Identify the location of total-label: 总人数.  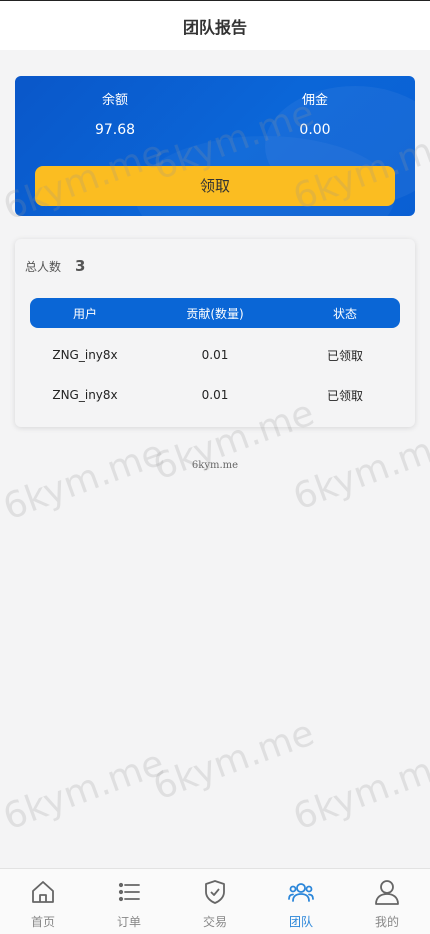
(43, 266).